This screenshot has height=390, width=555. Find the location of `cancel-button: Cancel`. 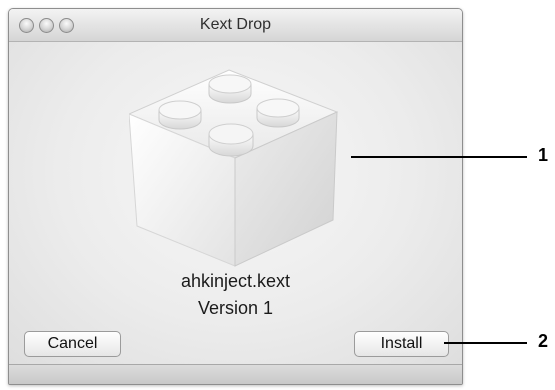

cancel-button: Cancel is located at coordinates (72, 344).